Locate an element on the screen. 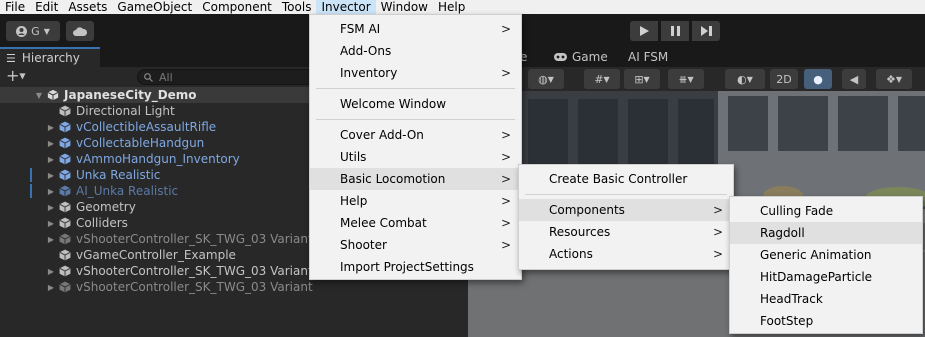  menu-item-headtrack: HeadTrack is located at coordinates (826, 299).